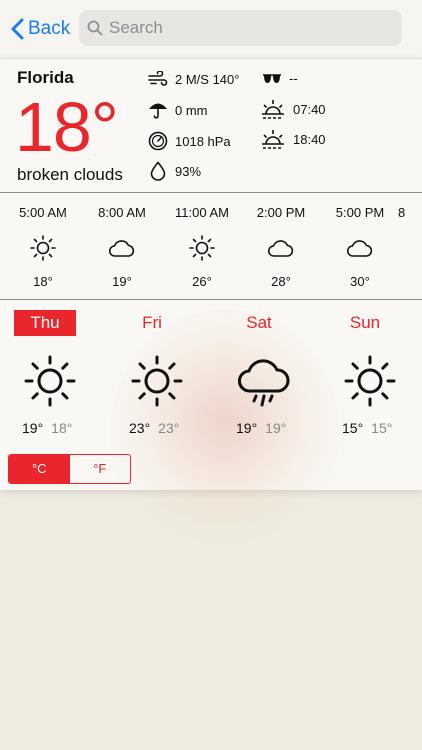 The width and height of the screenshot is (422, 750). I want to click on hourly-item: 5:00 PM 30°, so click(360, 247).